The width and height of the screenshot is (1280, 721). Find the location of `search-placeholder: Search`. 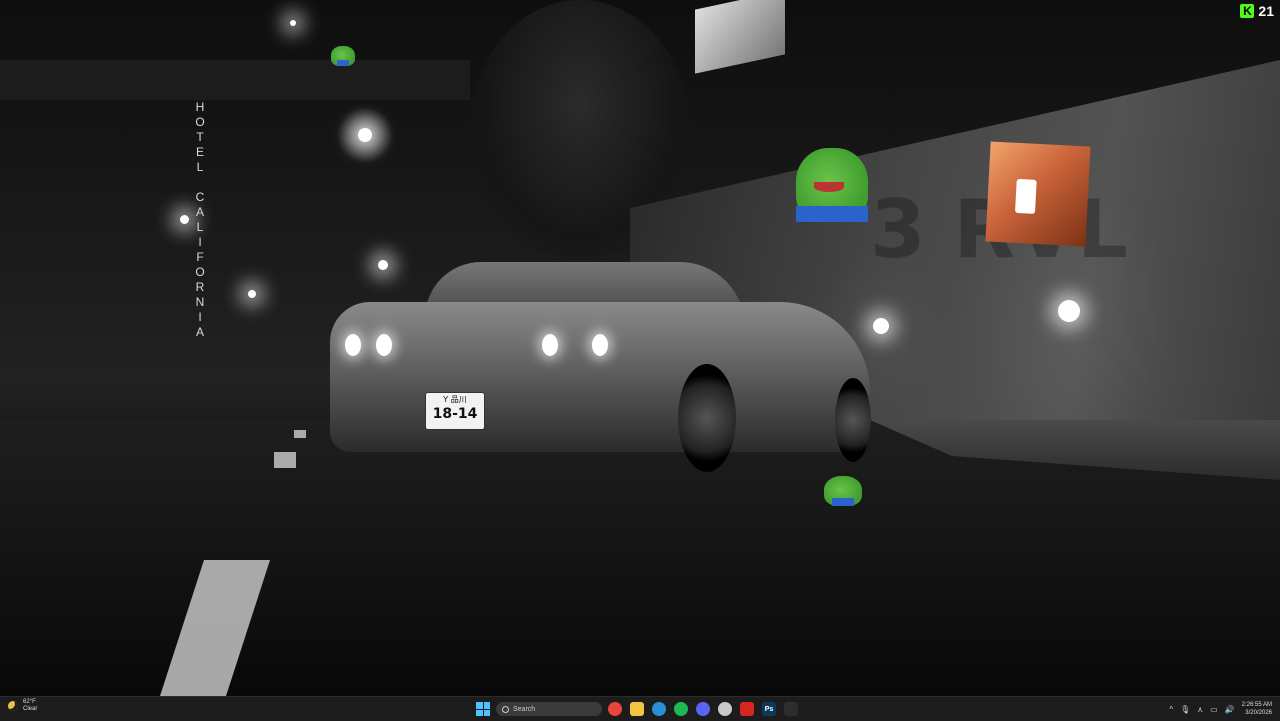

search-placeholder: Search is located at coordinates (524, 709).